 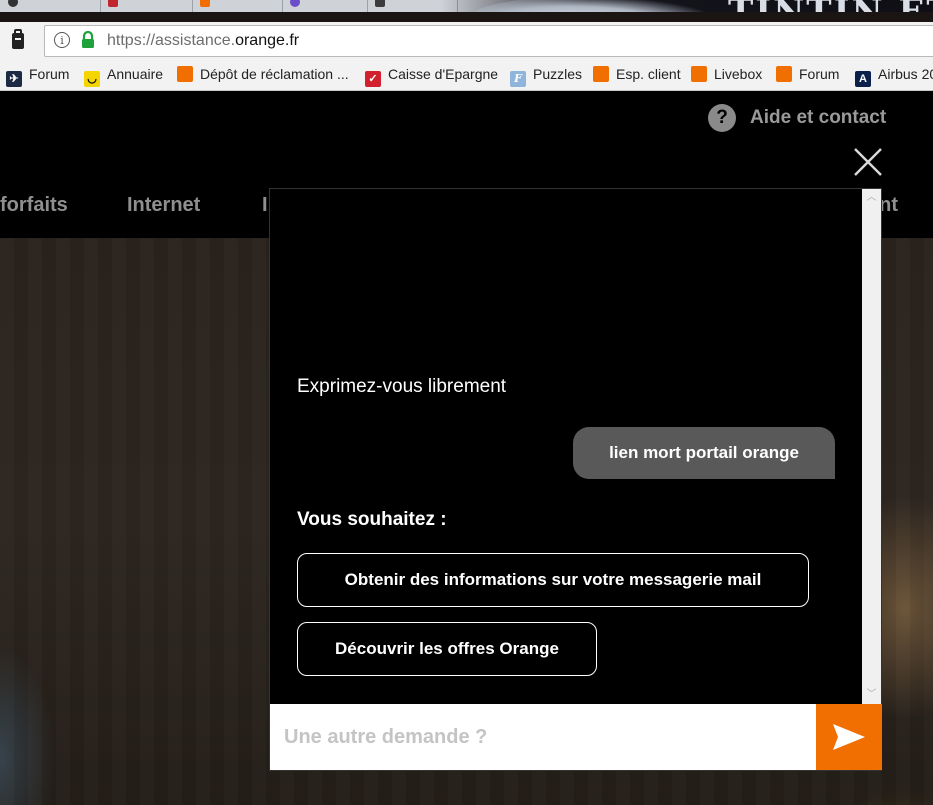 What do you see at coordinates (265, 205) in the screenshot?
I see `nav-item-partial: I` at bounding box center [265, 205].